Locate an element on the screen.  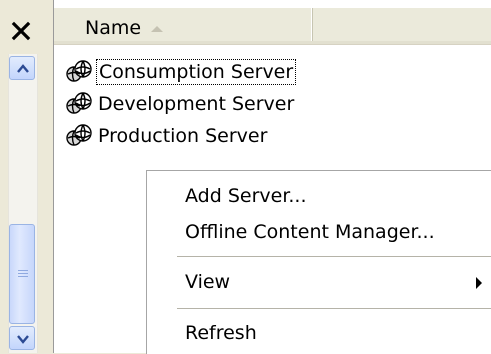
list-item-label: Production Server is located at coordinates (183, 136).